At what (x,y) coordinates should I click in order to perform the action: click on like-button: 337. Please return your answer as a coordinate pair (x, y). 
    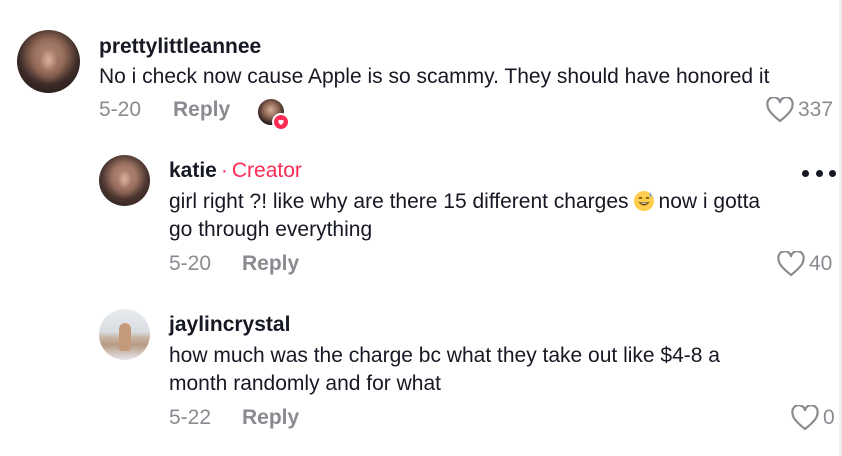
    Looking at the image, I should click on (799, 110).